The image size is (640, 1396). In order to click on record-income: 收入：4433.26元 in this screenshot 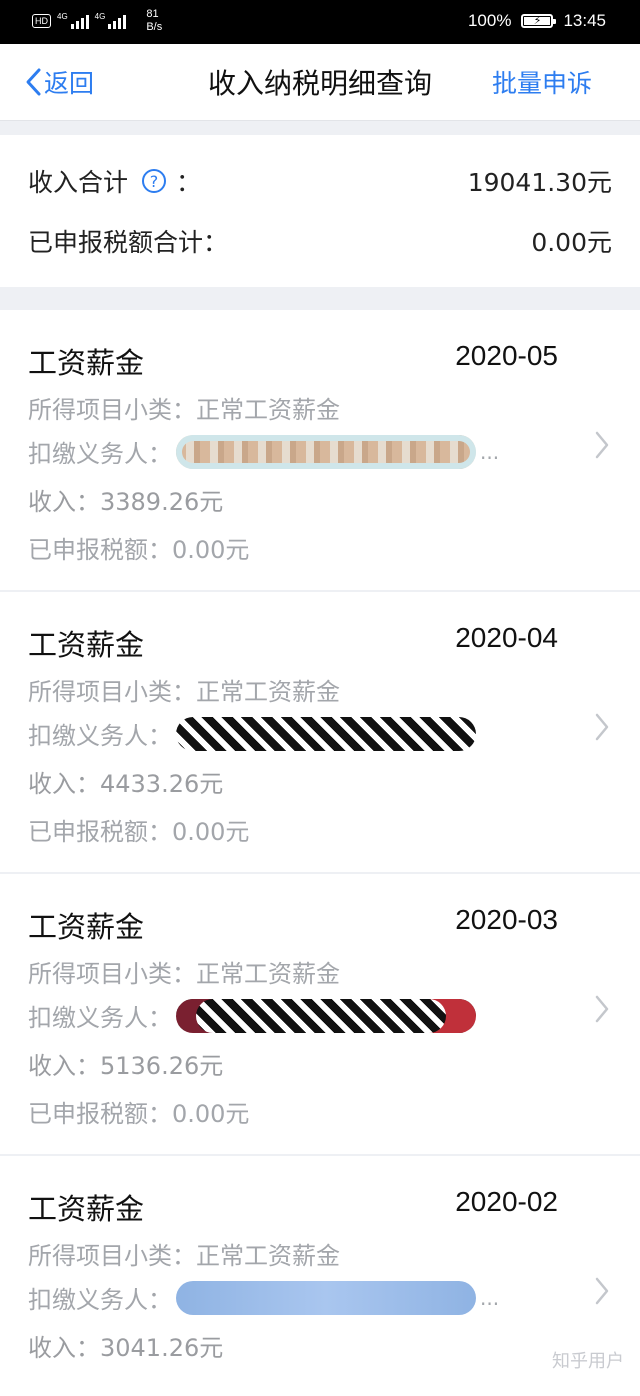, I will do `click(126, 784)`.